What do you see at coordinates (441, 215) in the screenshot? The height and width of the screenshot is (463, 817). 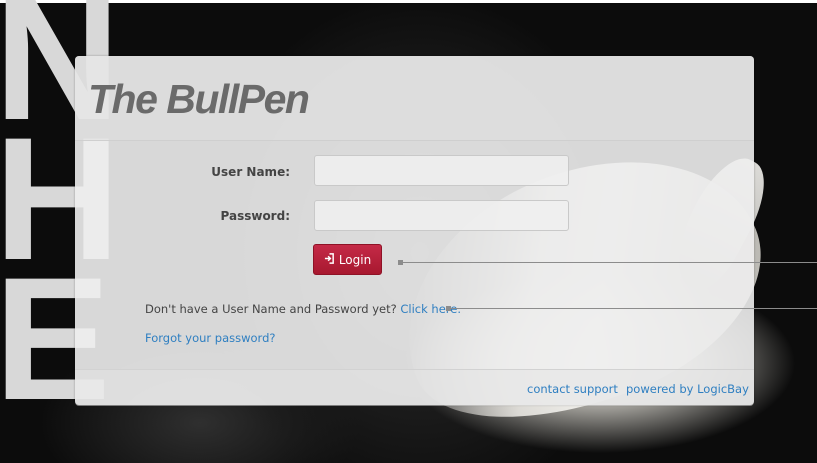 I see `password-input` at bounding box center [441, 215].